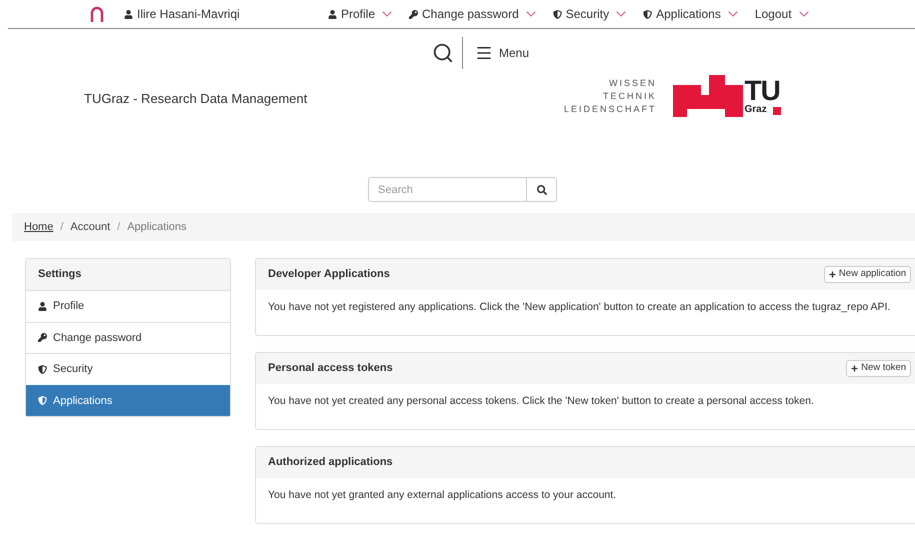  What do you see at coordinates (128, 400) in the screenshot?
I see `sidebar-item: Applications` at bounding box center [128, 400].